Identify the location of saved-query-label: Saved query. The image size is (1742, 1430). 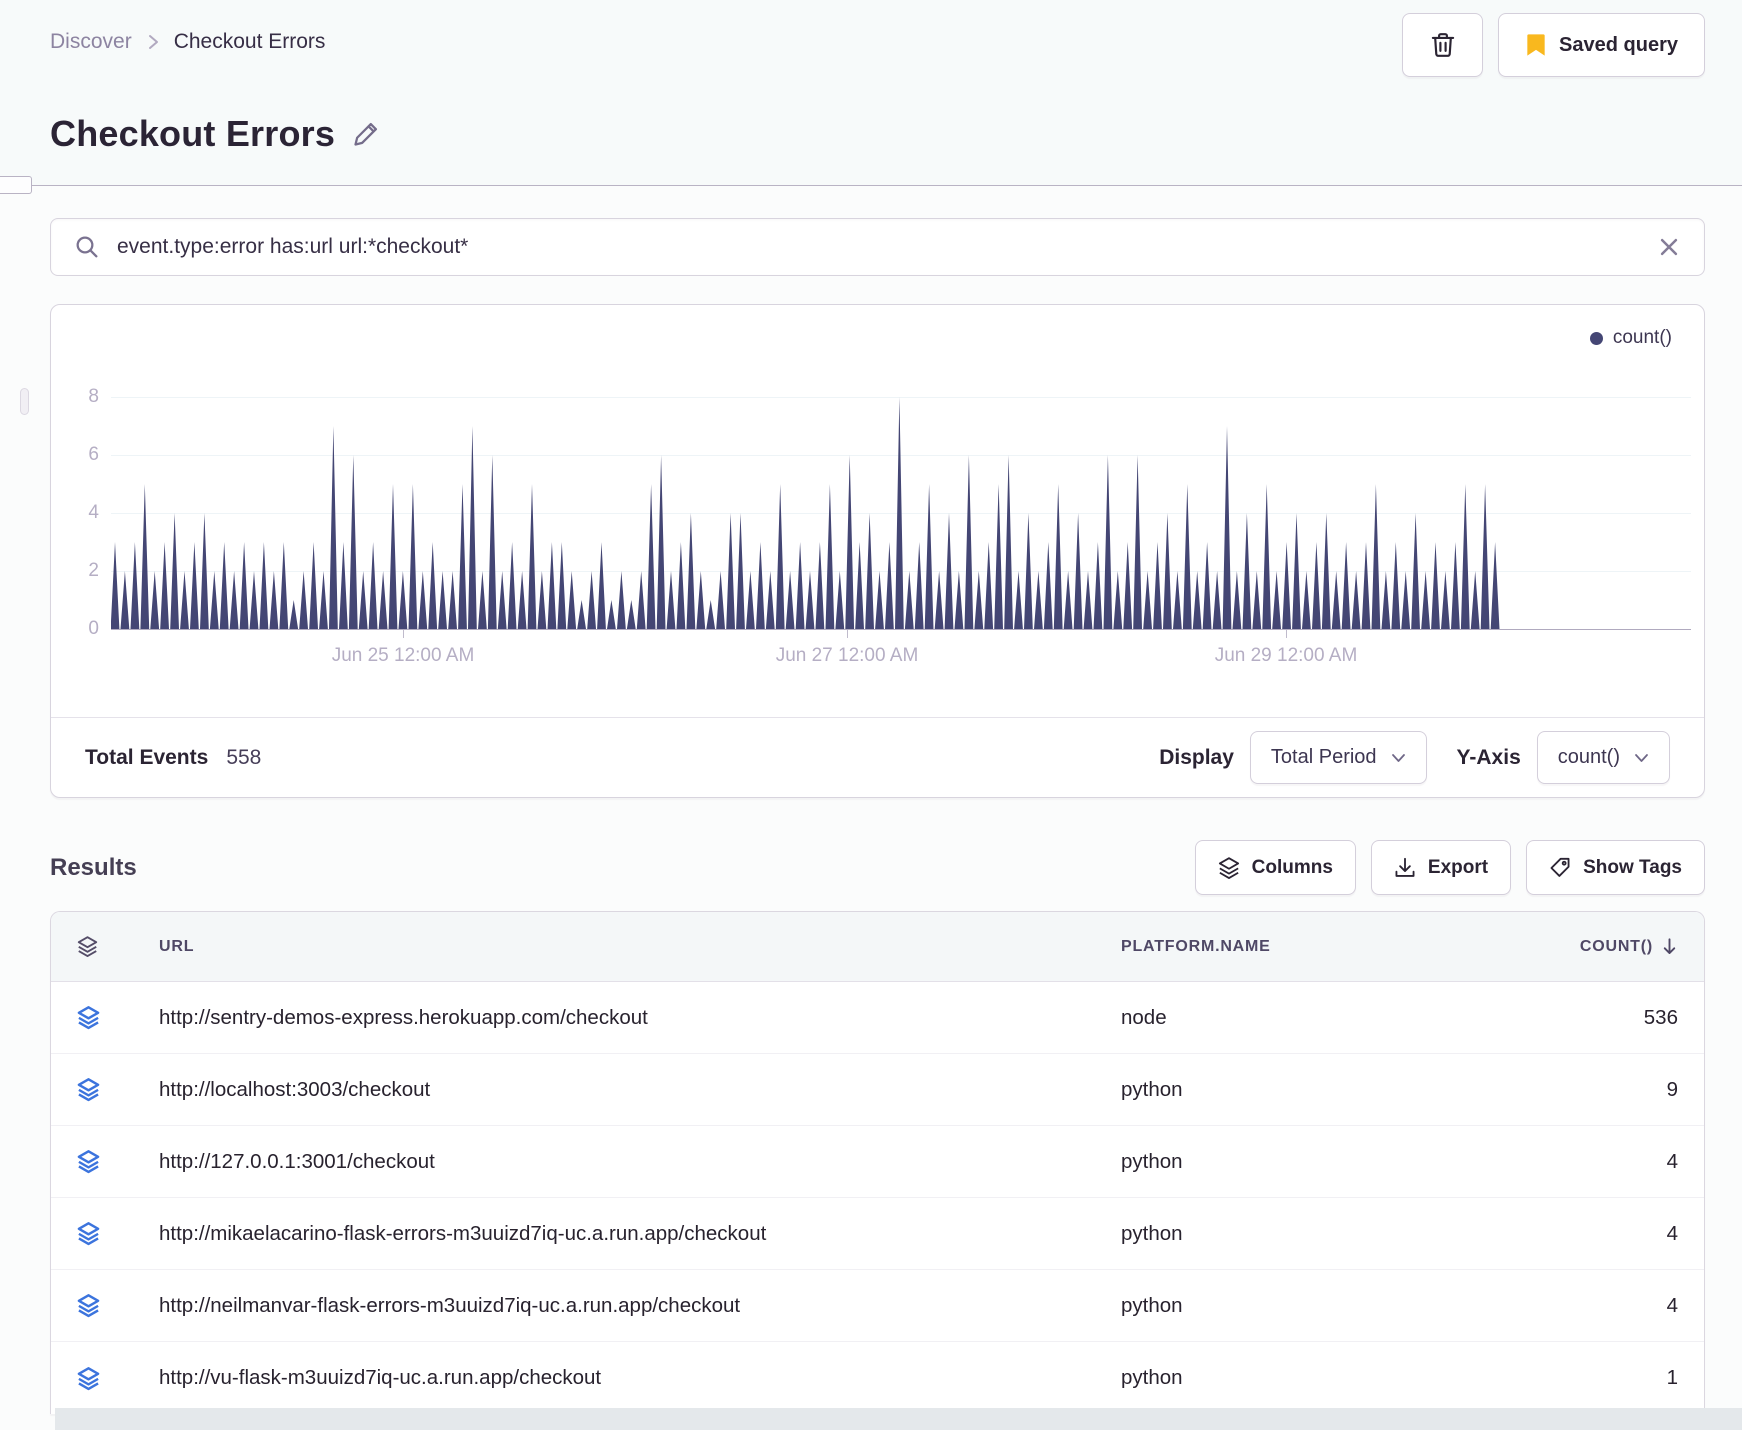
(1618, 44).